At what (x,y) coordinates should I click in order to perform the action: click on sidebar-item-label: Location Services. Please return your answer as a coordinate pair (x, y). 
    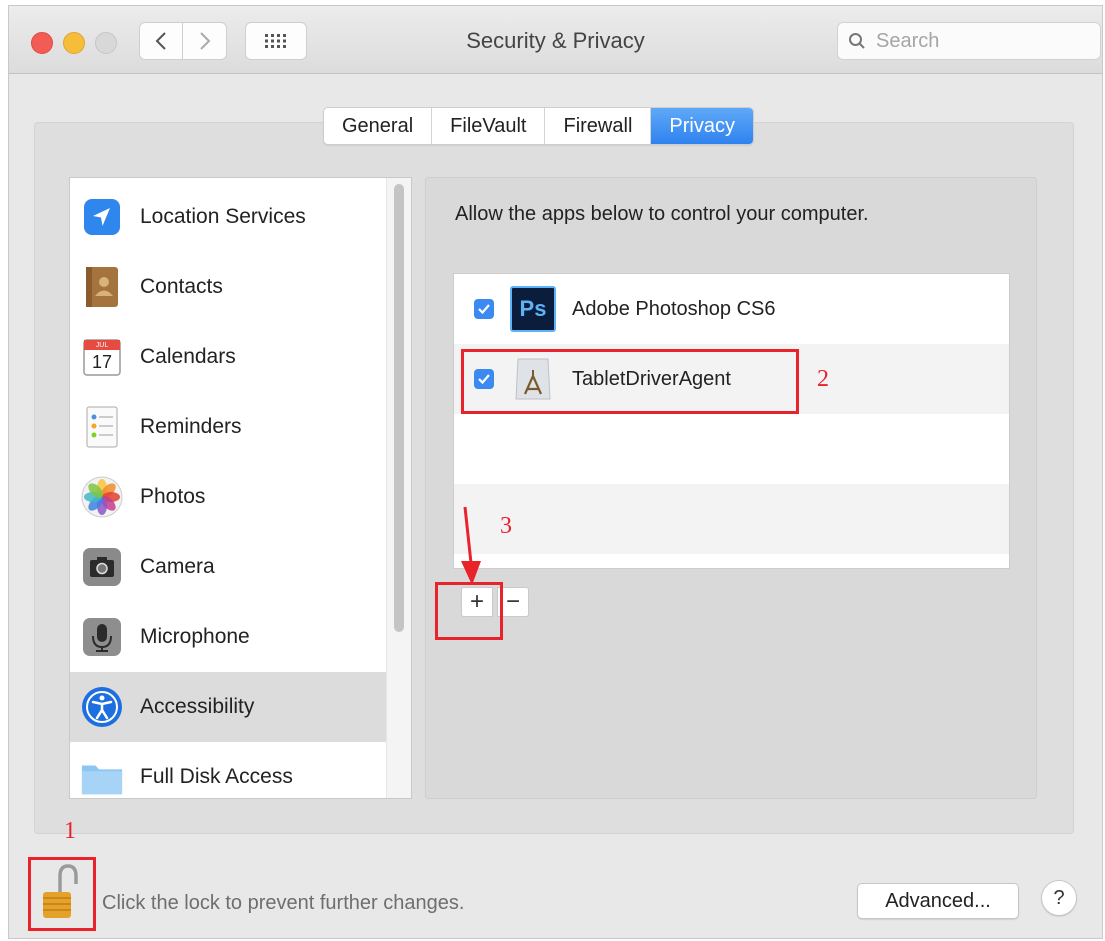
    Looking at the image, I should click on (223, 216).